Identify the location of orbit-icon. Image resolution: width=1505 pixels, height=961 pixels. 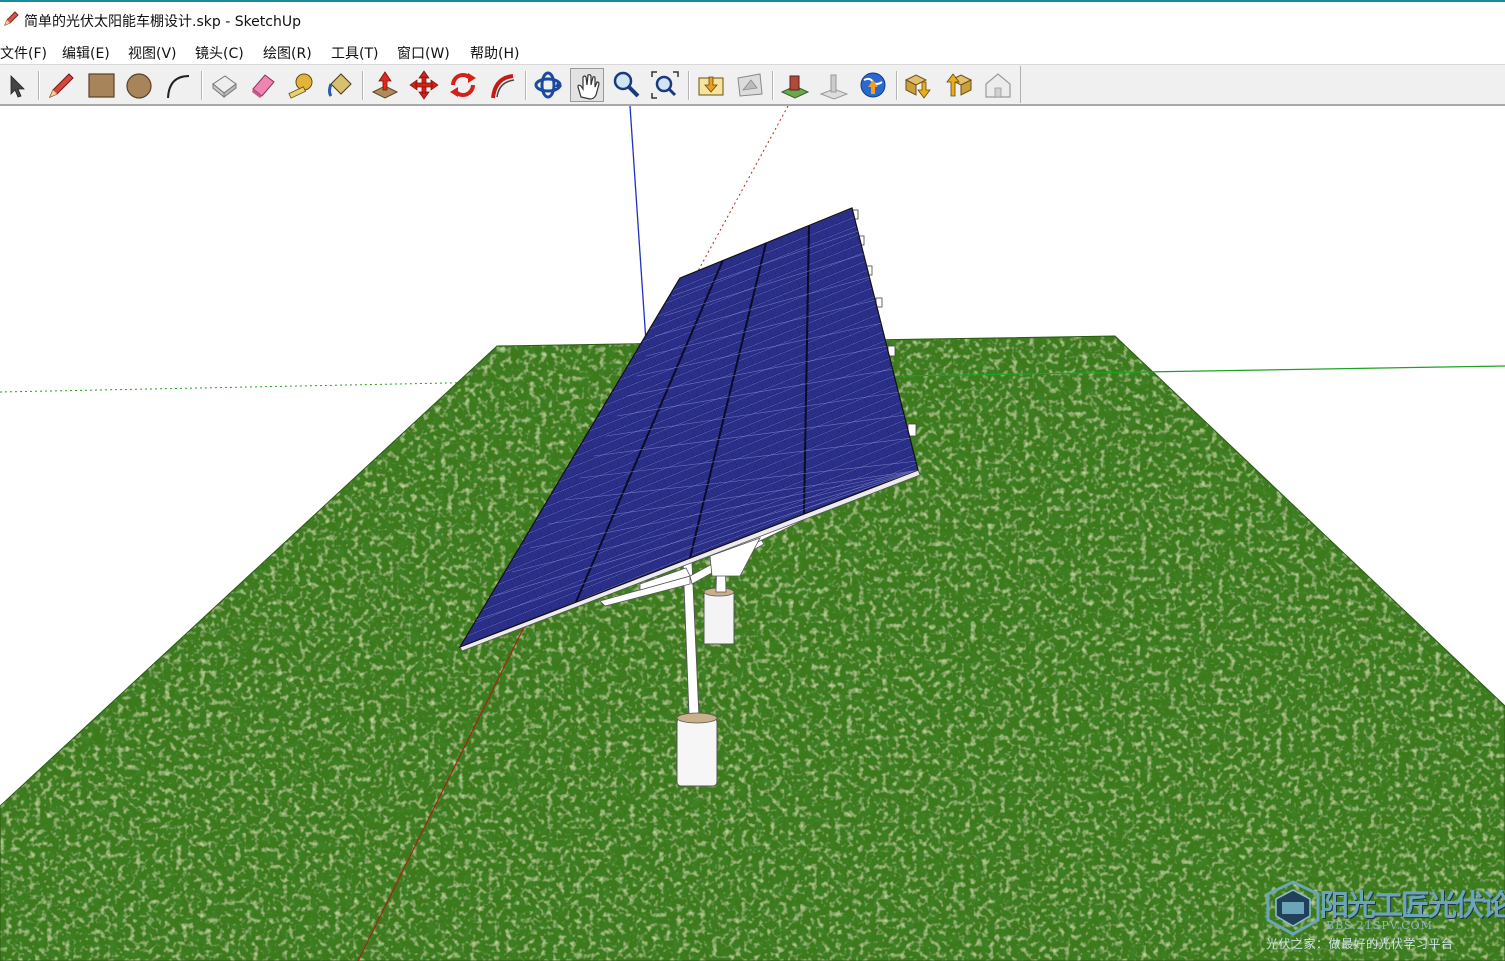
(548, 85).